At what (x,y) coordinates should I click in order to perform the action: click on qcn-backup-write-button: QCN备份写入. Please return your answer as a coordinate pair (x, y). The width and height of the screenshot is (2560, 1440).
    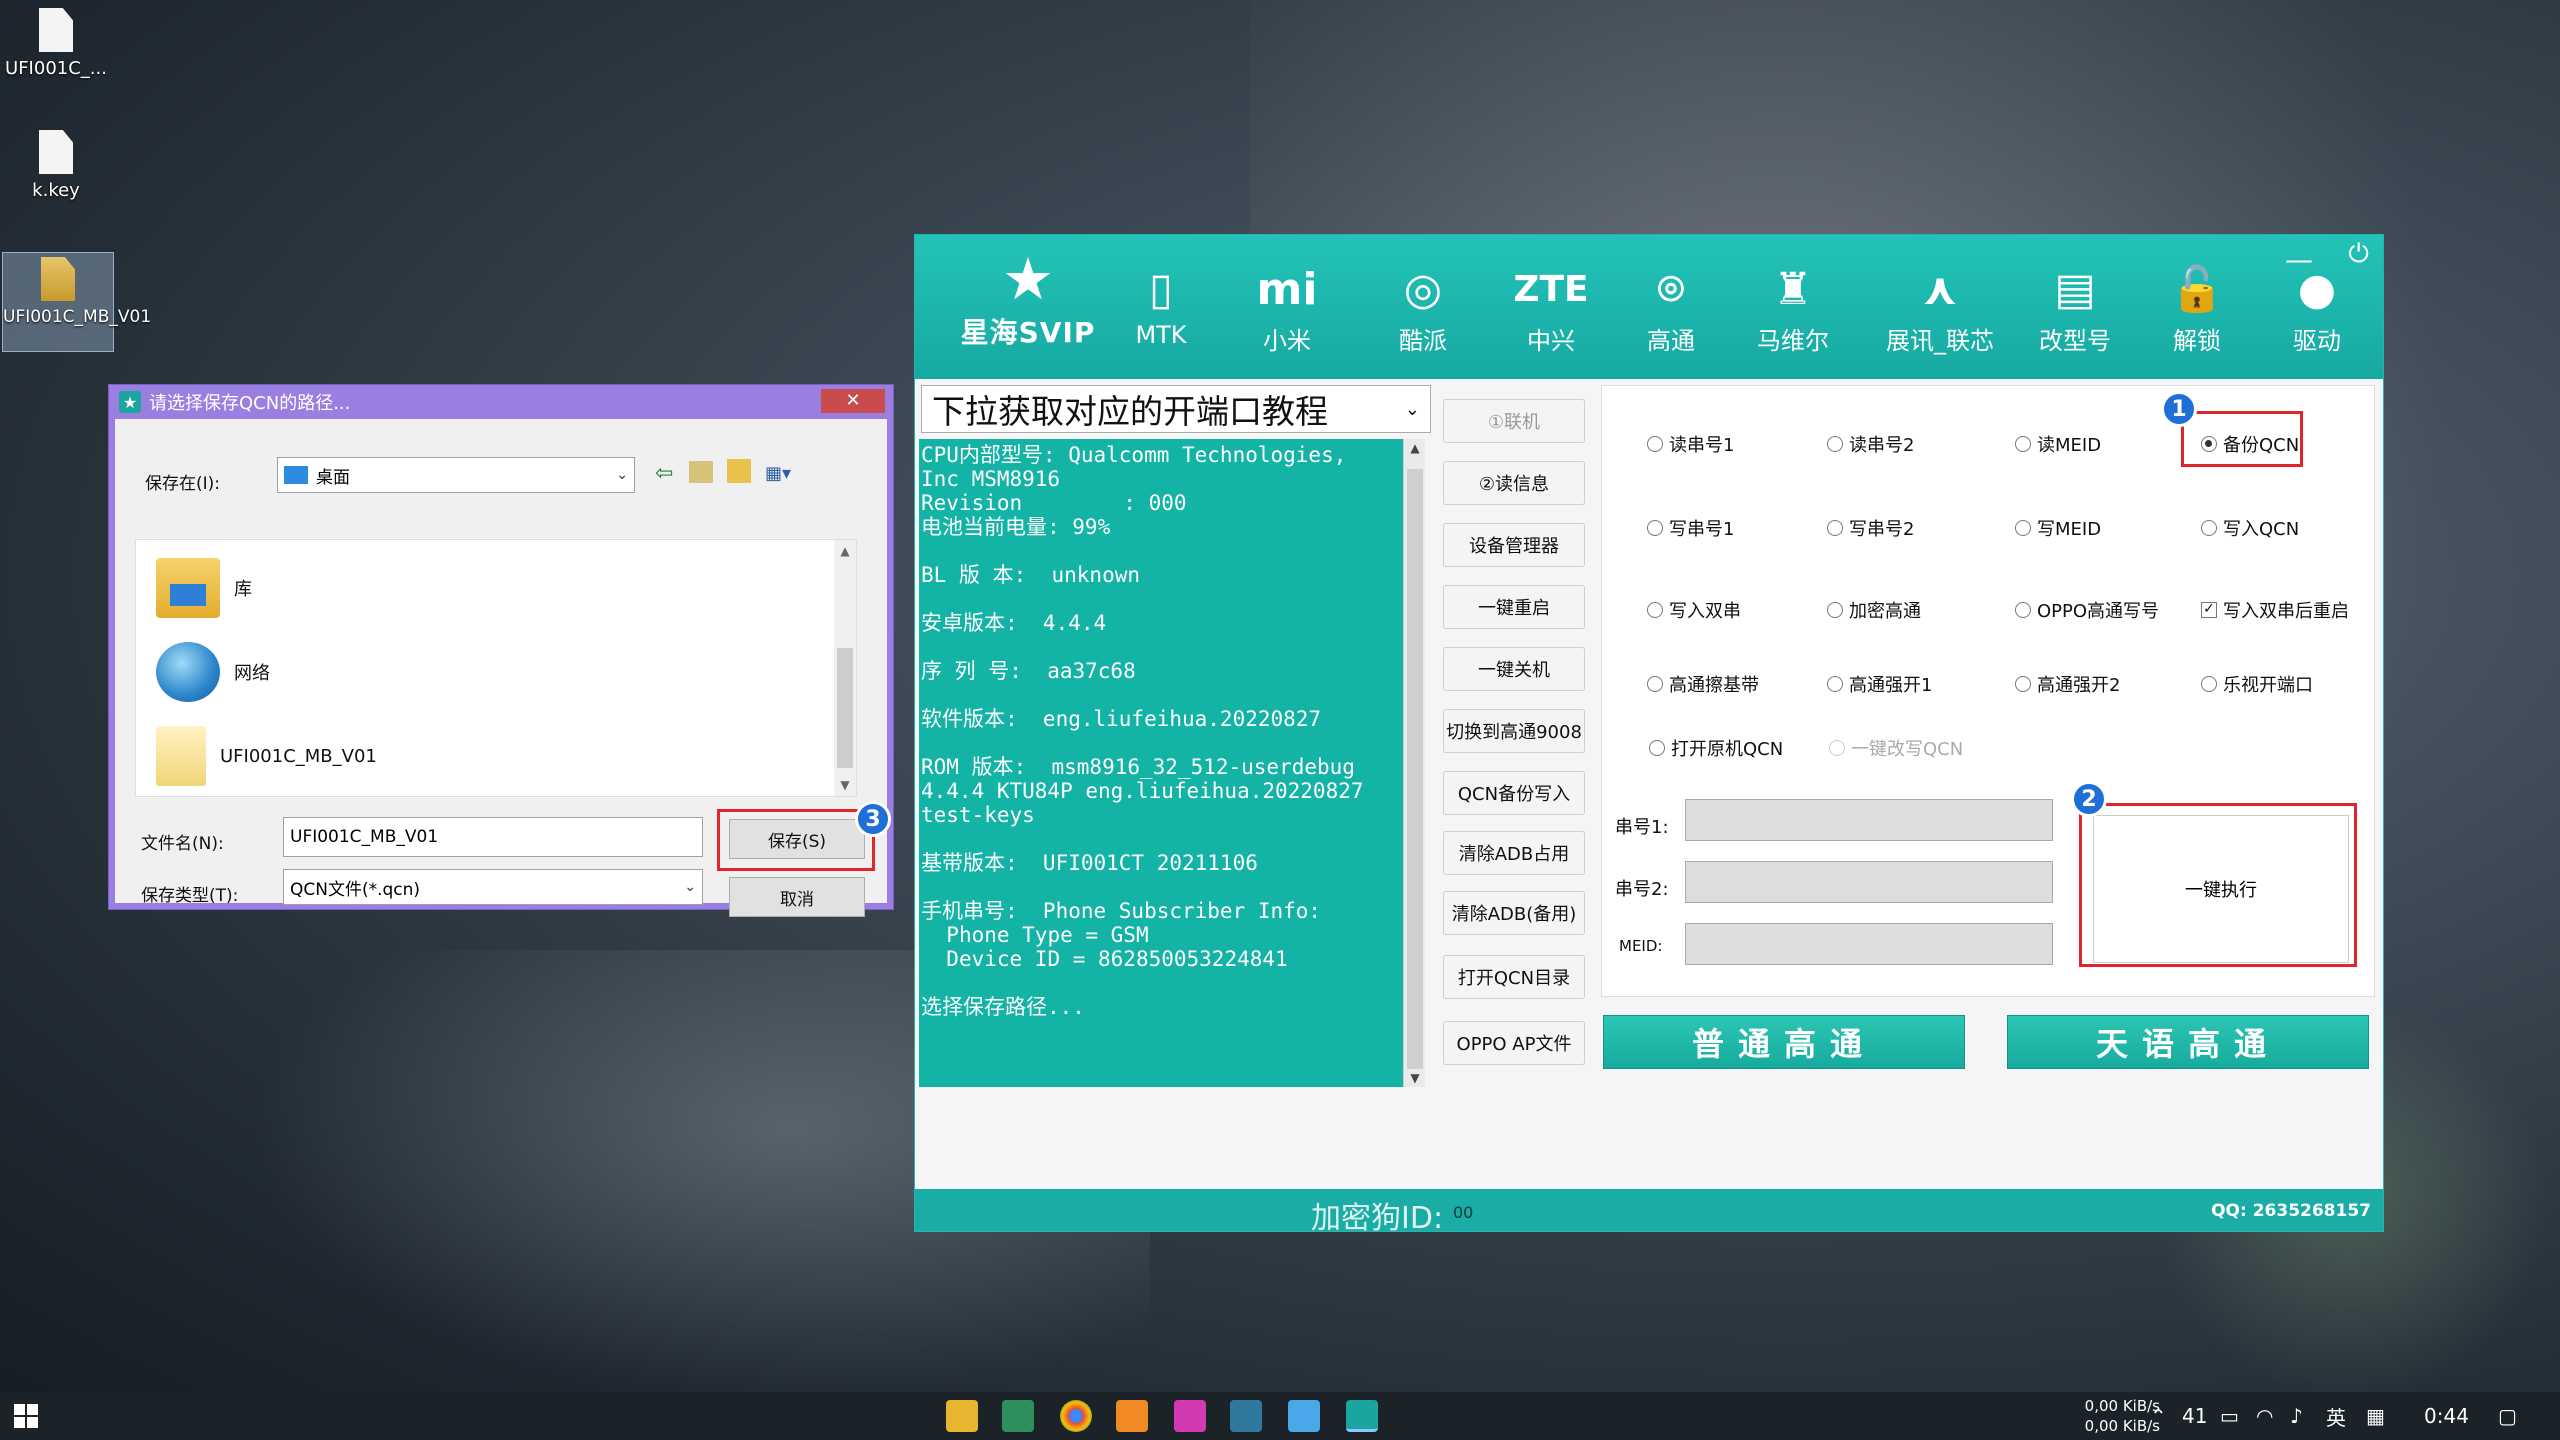
    Looking at the image, I should click on (1514, 793).